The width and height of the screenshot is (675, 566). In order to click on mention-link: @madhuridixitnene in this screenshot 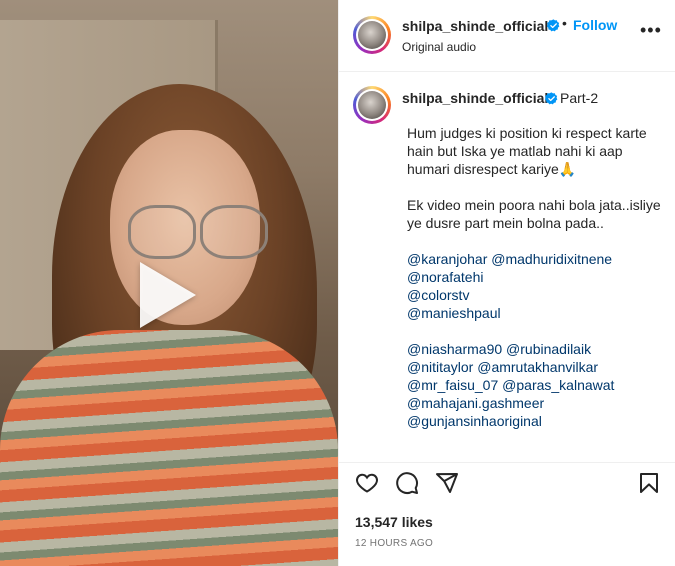, I will do `click(551, 259)`.